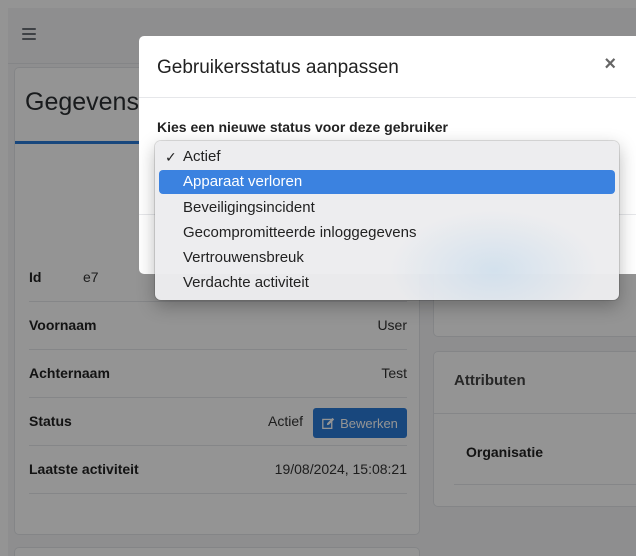 This screenshot has height=556, width=636. What do you see at coordinates (387, 182) in the screenshot?
I see `status-option-apparaat-verloren: Apparaat verloren` at bounding box center [387, 182].